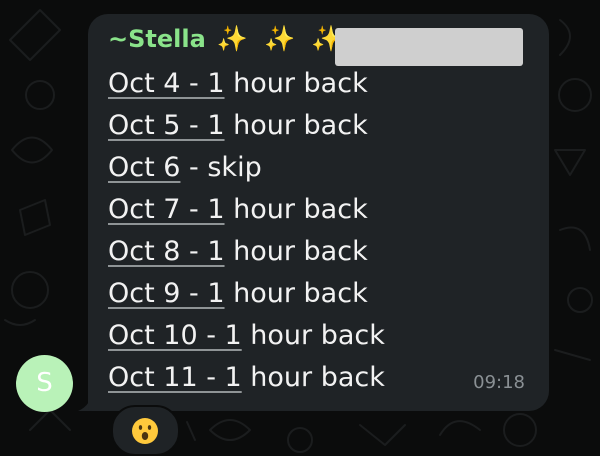 The height and width of the screenshot is (456, 600). I want to click on message-line: Oct 11 - 1 hour back, so click(246, 378).